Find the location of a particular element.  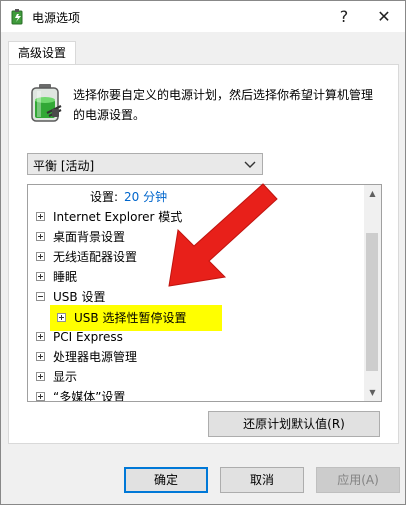

apply-button: 应用(A) is located at coordinates (358, 480).